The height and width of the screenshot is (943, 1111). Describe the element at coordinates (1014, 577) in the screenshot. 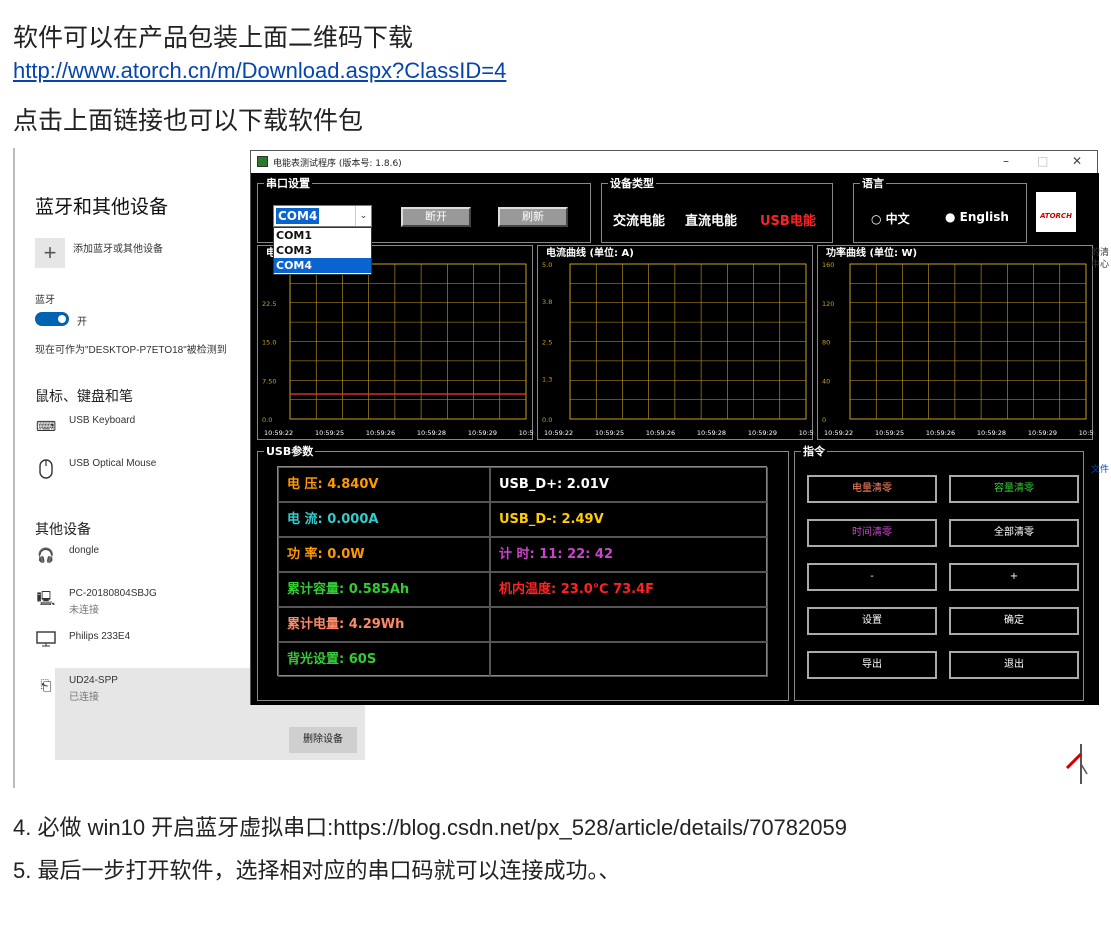

I see `plus-button: +` at that location.